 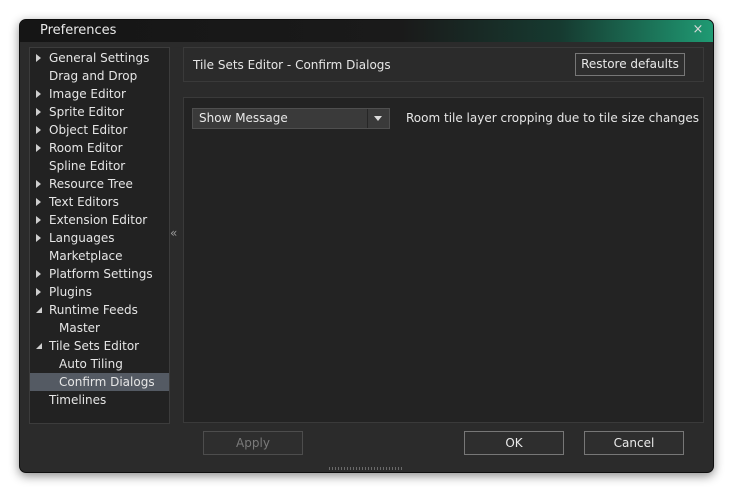 I want to click on sidebar-item-label: Drag and Drop, so click(x=93, y=76).